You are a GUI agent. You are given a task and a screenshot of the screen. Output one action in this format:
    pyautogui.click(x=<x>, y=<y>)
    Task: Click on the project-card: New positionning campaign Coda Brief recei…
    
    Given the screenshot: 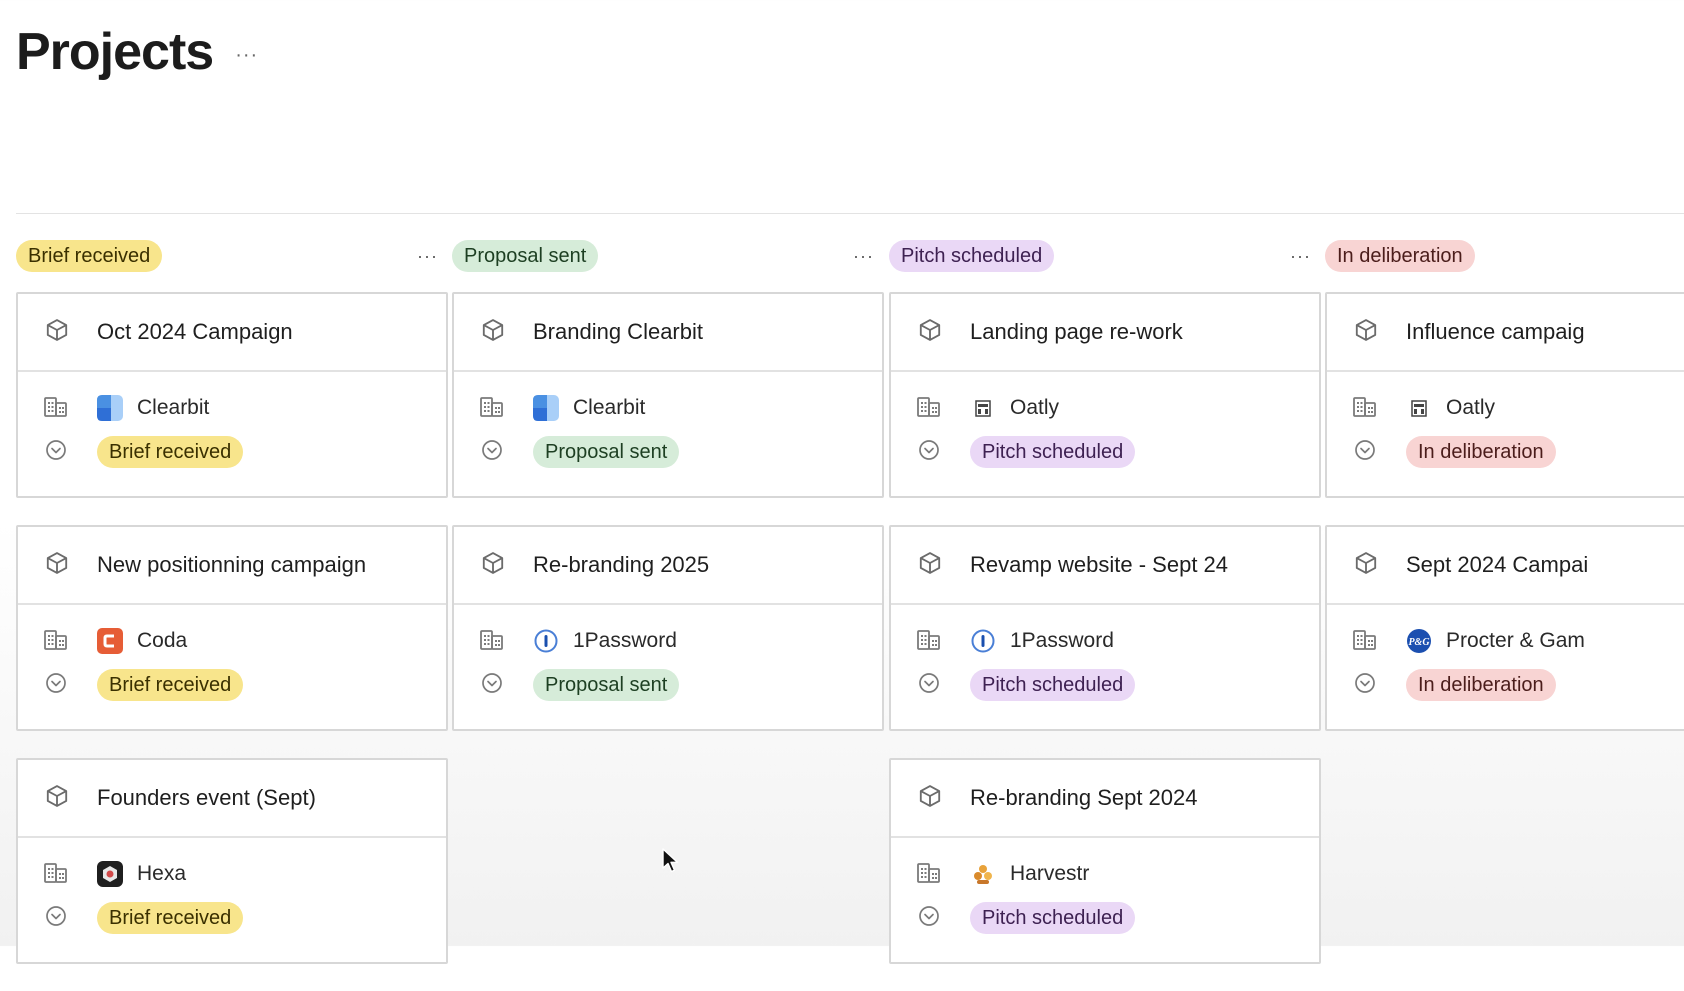 What is the action you would take?
    pyautogui.click(x=232, y=628)
    